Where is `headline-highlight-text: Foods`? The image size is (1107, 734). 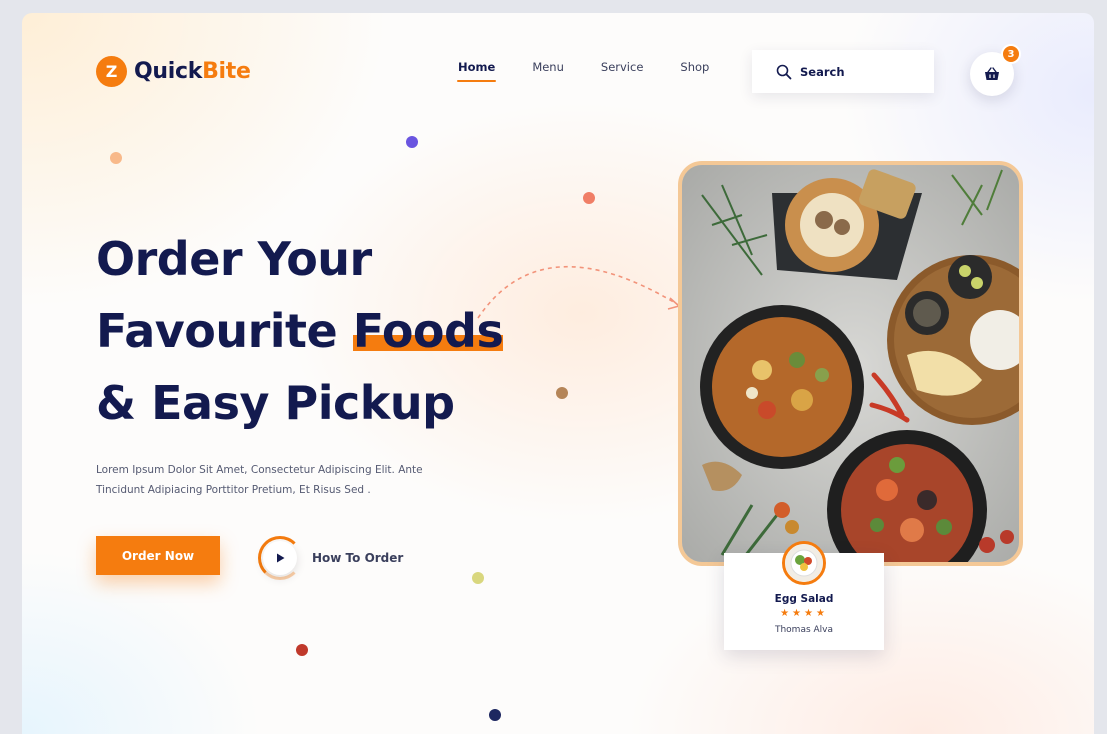 headline-highlight-text: Foods is located at coordinates (428, 331).